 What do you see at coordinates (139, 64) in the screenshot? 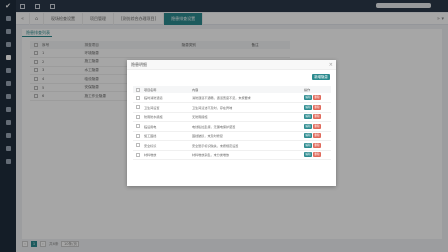
I see `modal-title: 隐患明细` at bounding box center [139, 64].